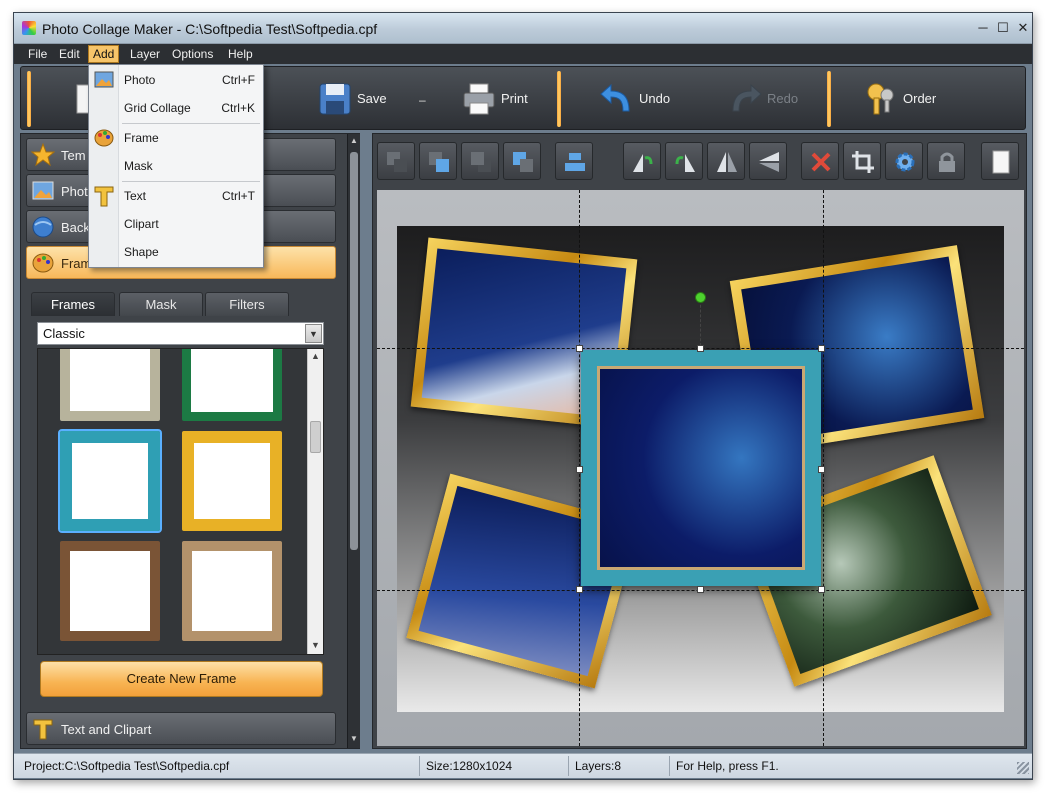 This screenshot has width=1056, height=801. Describe the element at coordinates (727, 766) in the screenshot. I see `status-help: For Help, press F1.` at that location.